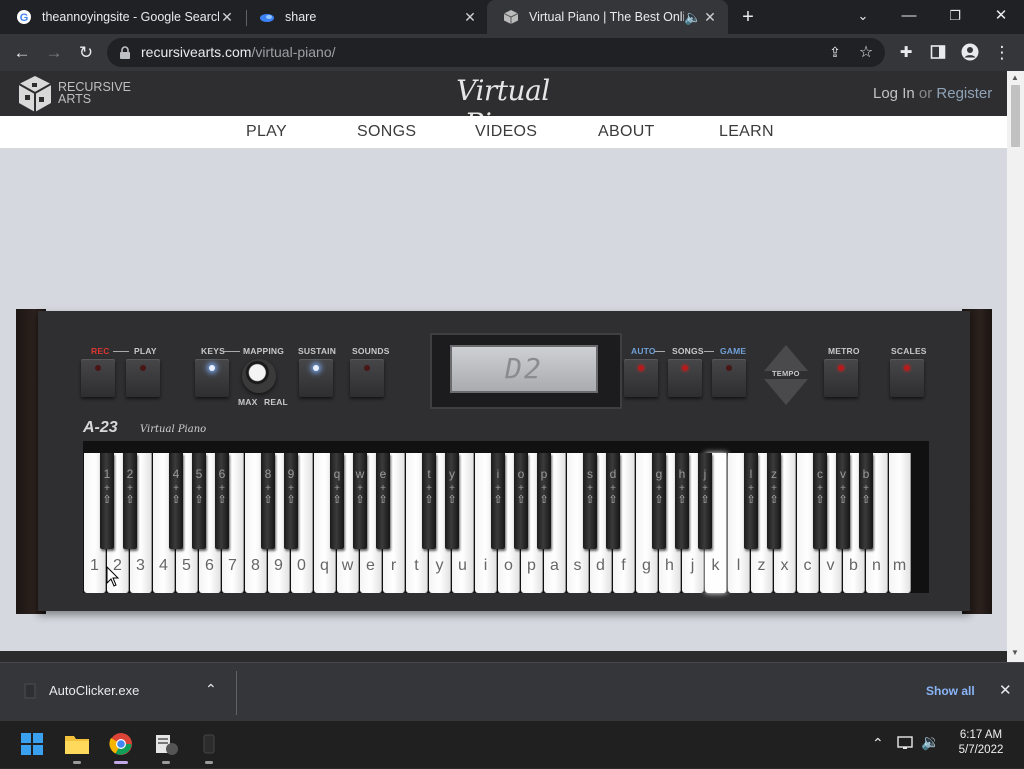 Image resolution: width=1024 pixels, height=769 pixels. Describe the element at coordinates (786, 392) in the screenshot. I see `tempo-down-arrow` at that location.